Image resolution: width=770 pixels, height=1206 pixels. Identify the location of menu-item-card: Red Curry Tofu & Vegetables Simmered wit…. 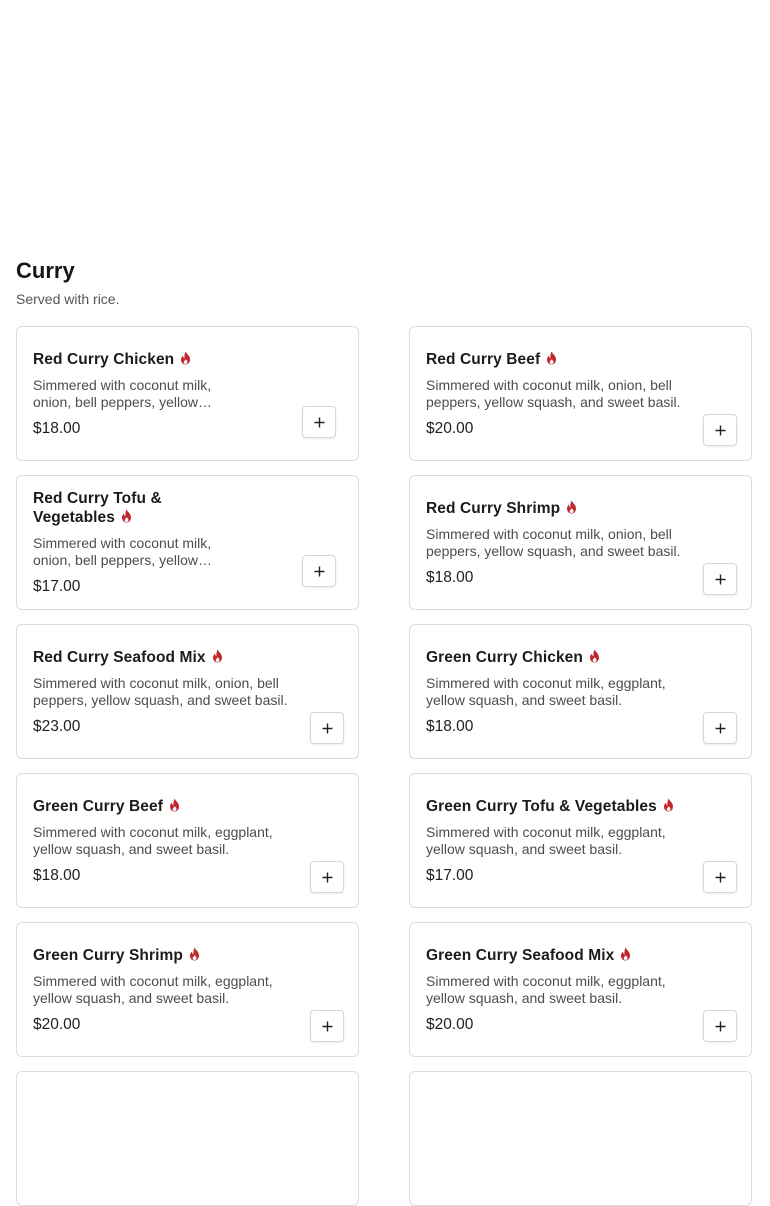
(187, 542).